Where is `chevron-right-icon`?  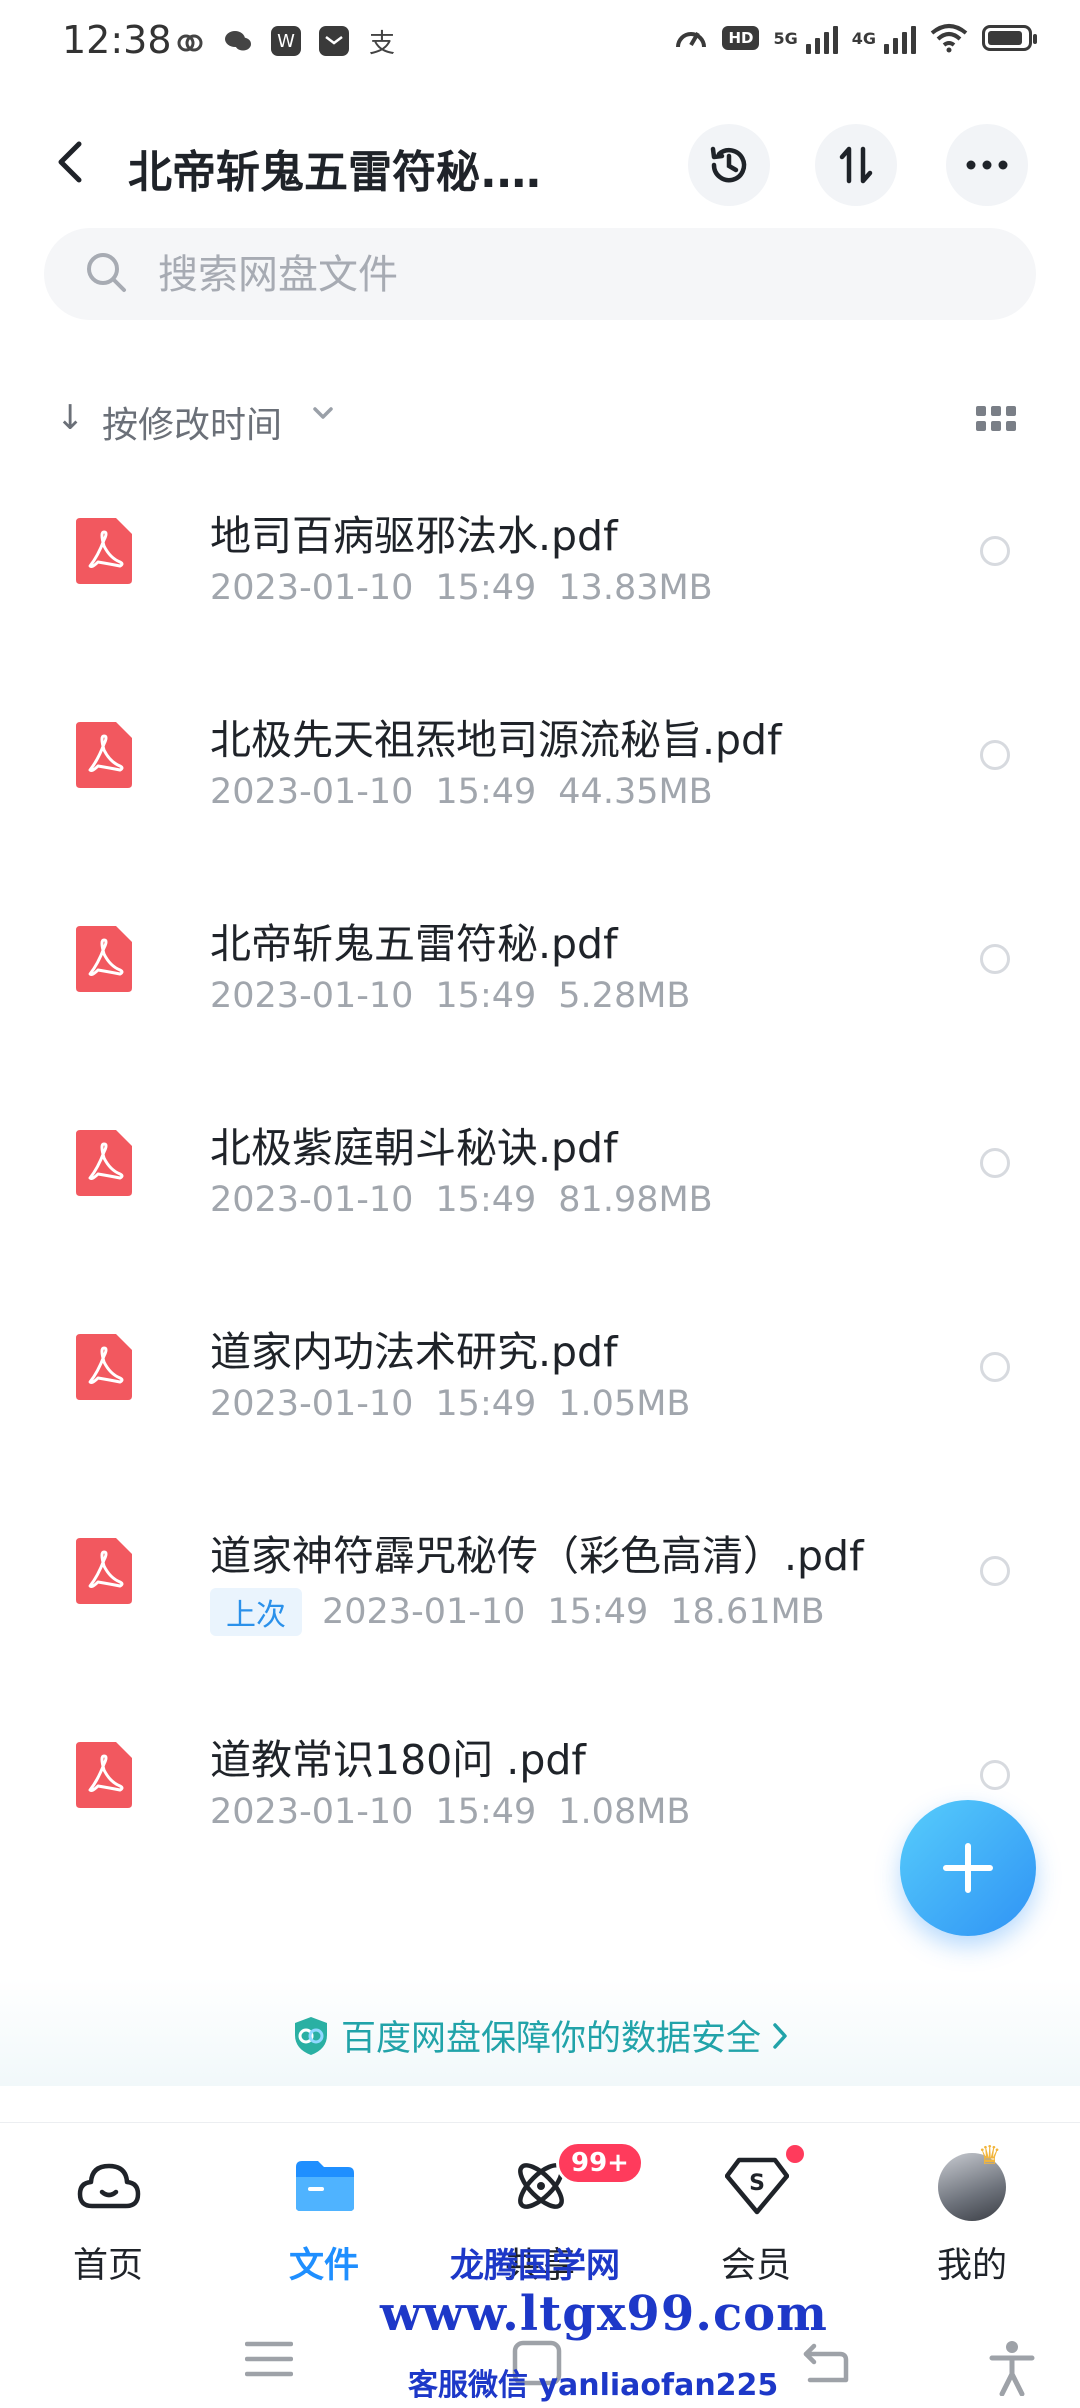 chevron-right-icon is located at coordinates (780, 2035).